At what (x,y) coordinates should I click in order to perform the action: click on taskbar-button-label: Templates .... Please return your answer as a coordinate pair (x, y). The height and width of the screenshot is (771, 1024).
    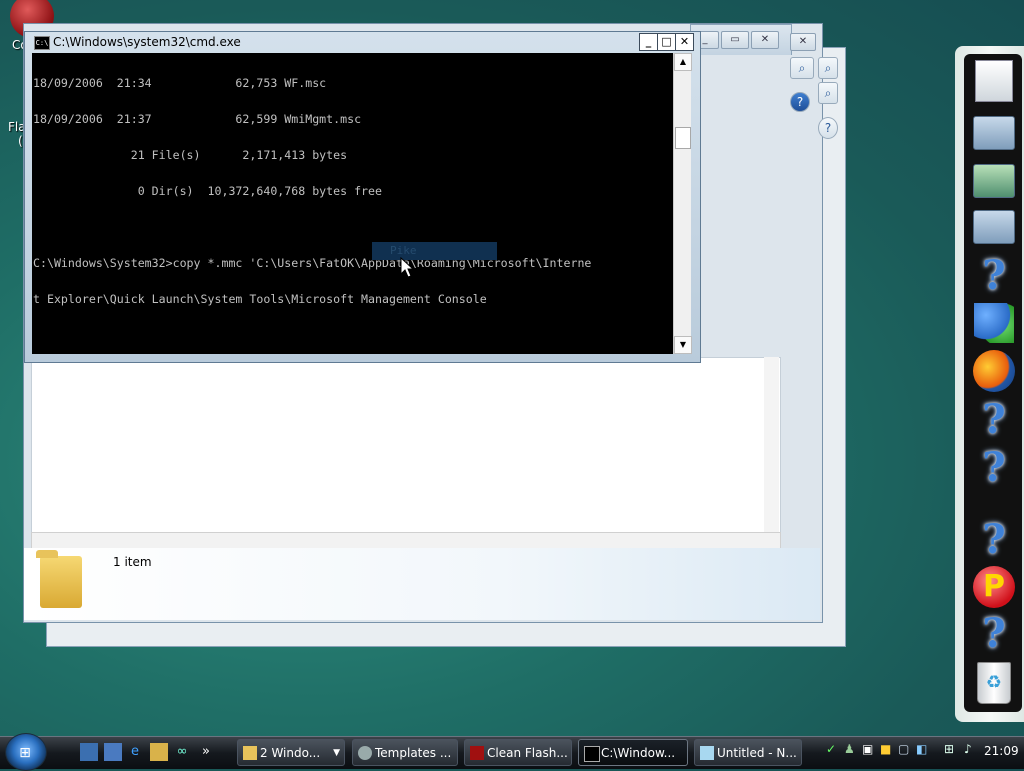
    Looking at the image, I should click on (413, 753).